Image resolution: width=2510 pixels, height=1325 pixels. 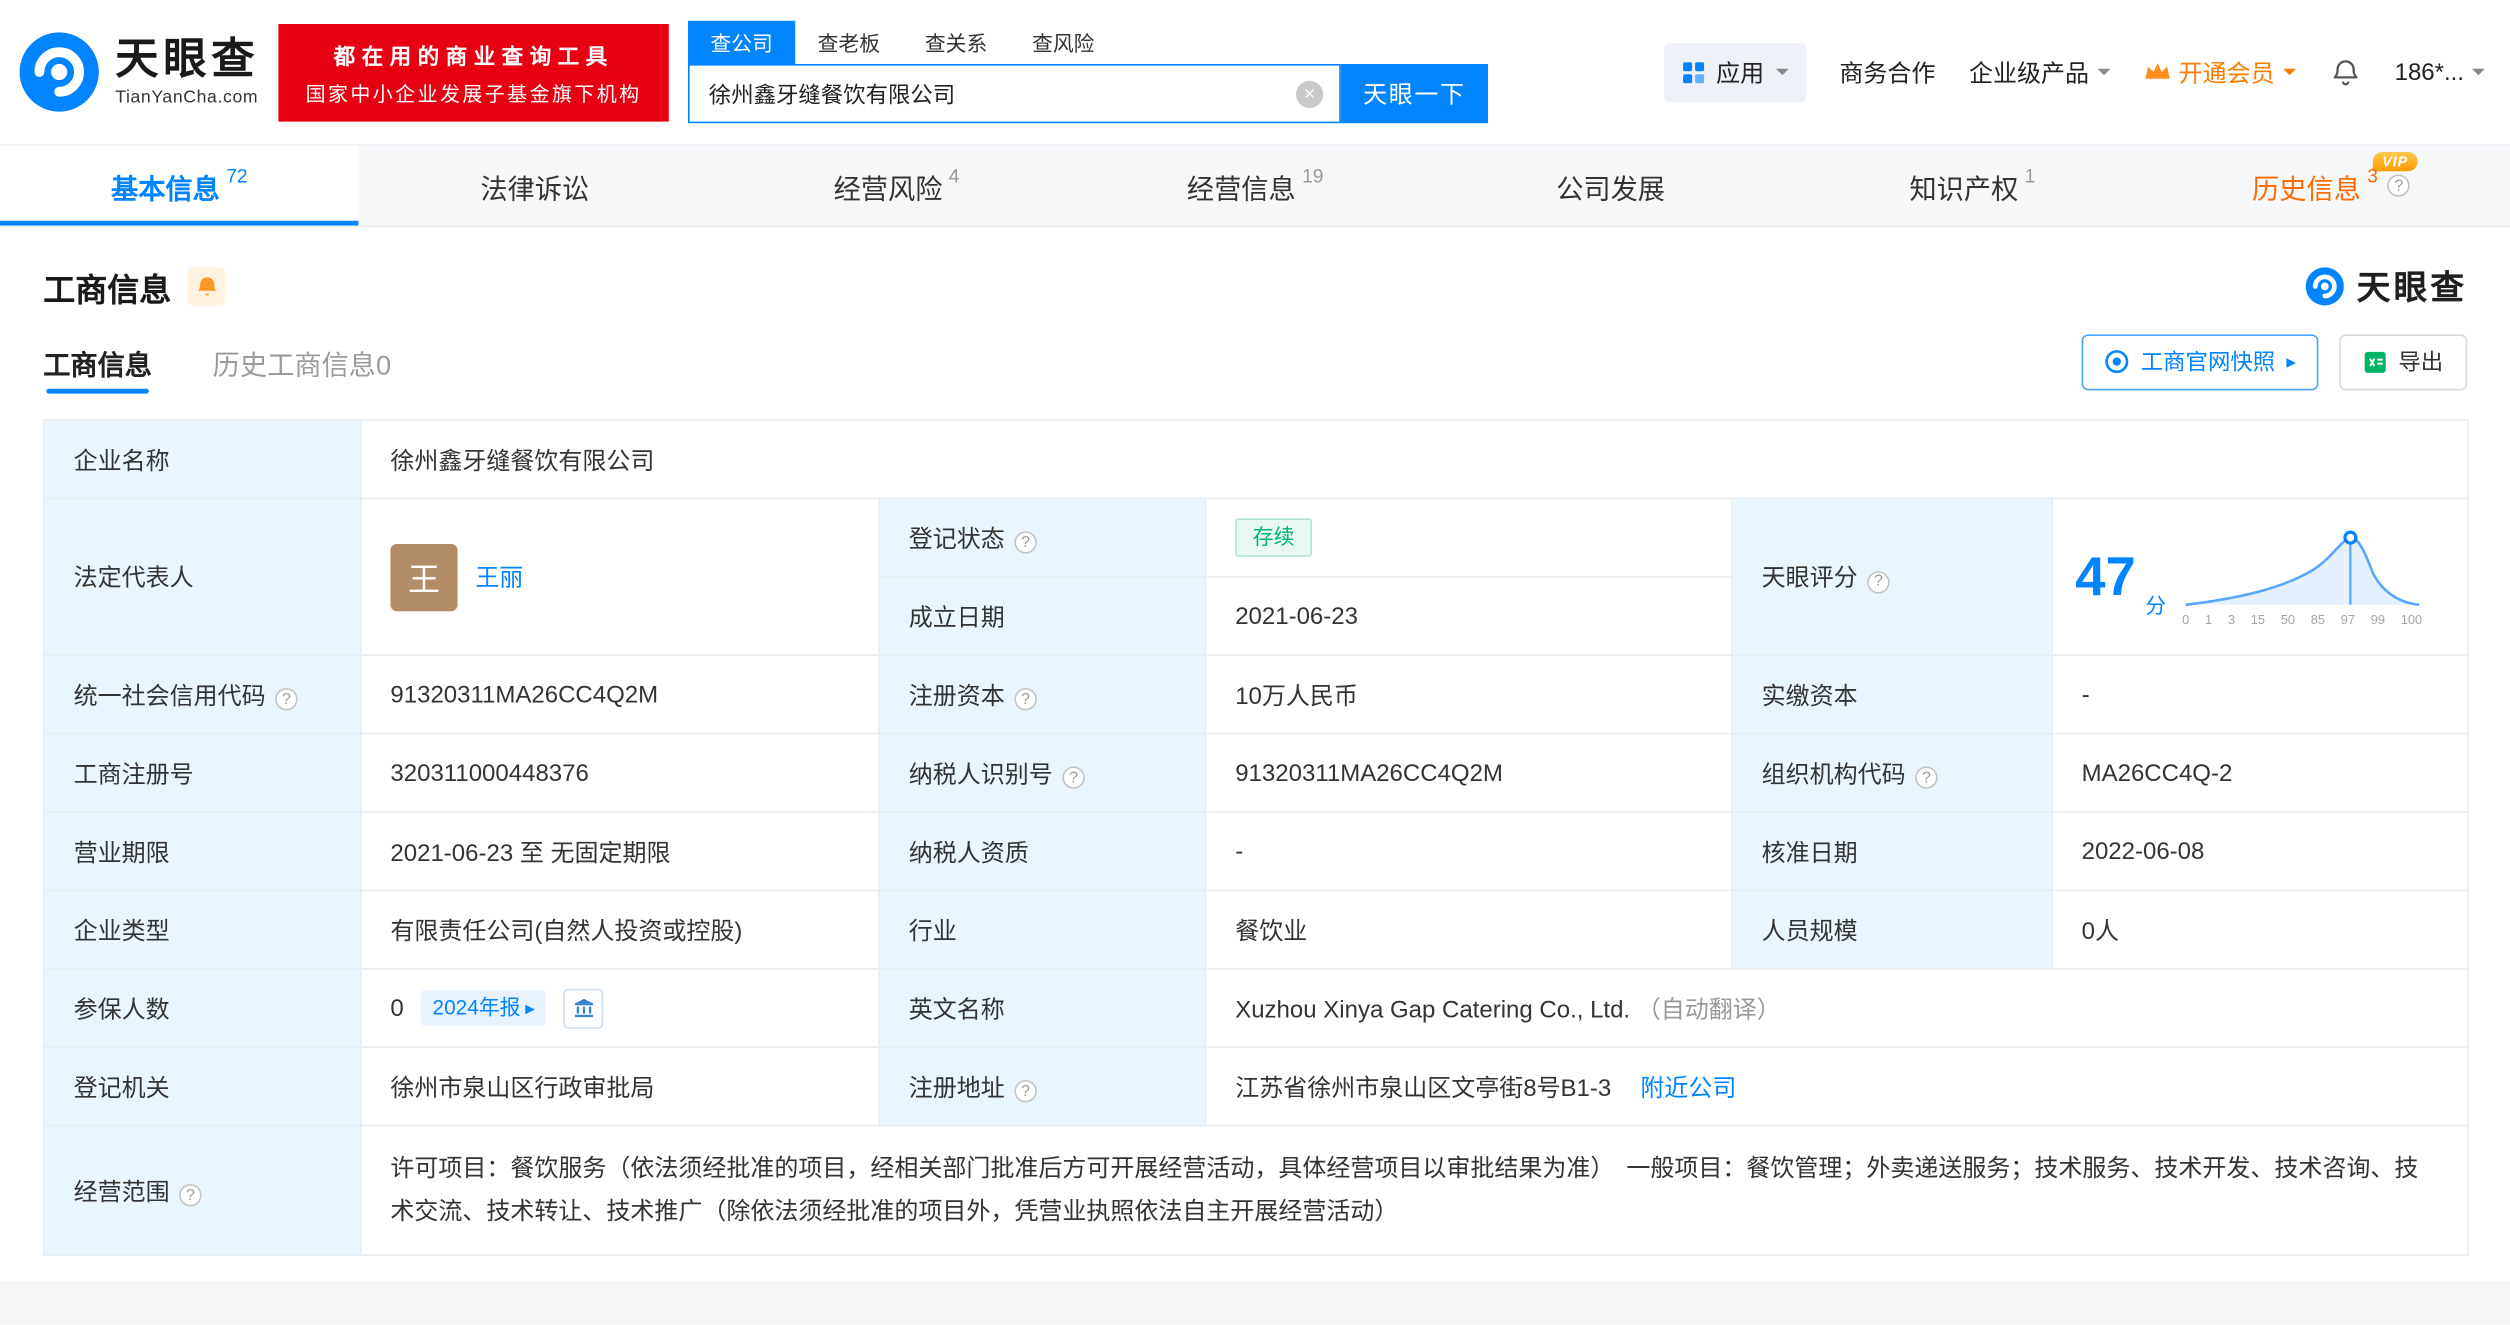 I want to click on label-reg-authority: 登记机关, so click(x=202, y=1086).